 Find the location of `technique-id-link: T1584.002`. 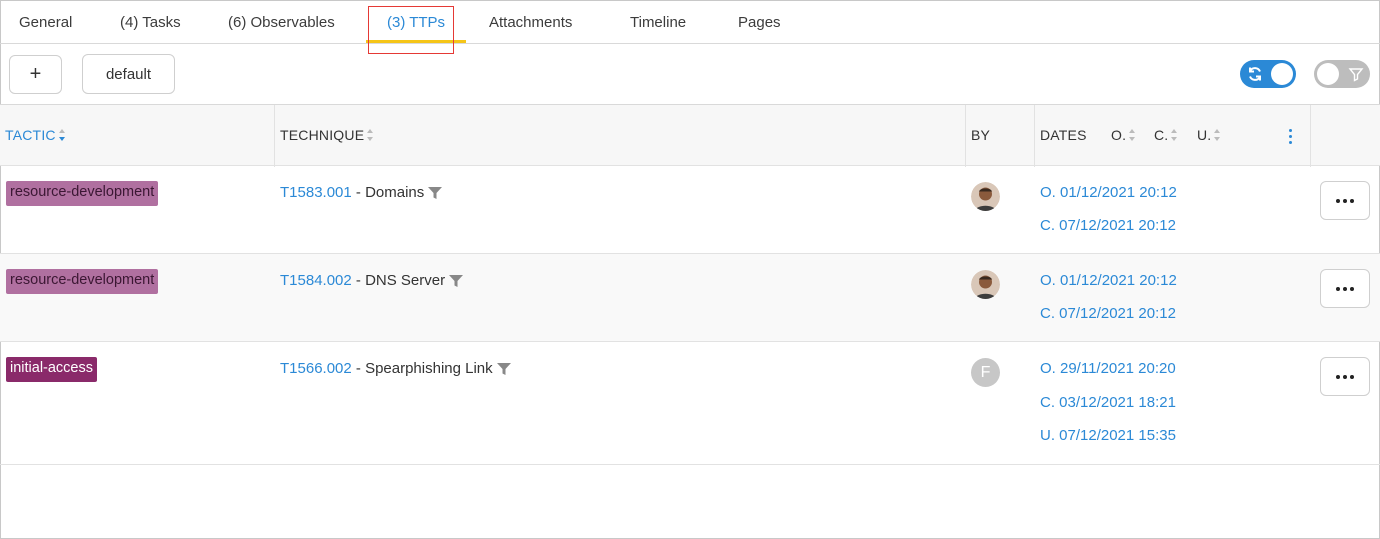

technique-id-link: T1584.002 is located at coordinates (316, 280).